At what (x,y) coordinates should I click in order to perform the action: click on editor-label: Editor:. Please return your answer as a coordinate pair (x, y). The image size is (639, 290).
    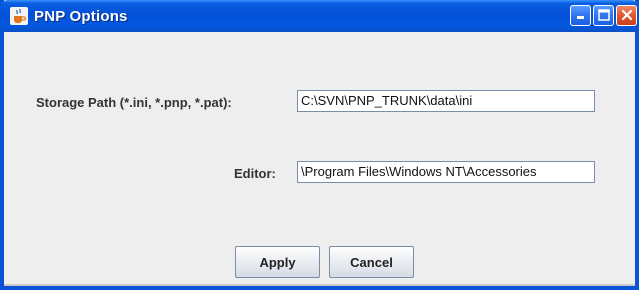
    Looking at the image, I should click on (255, 173).